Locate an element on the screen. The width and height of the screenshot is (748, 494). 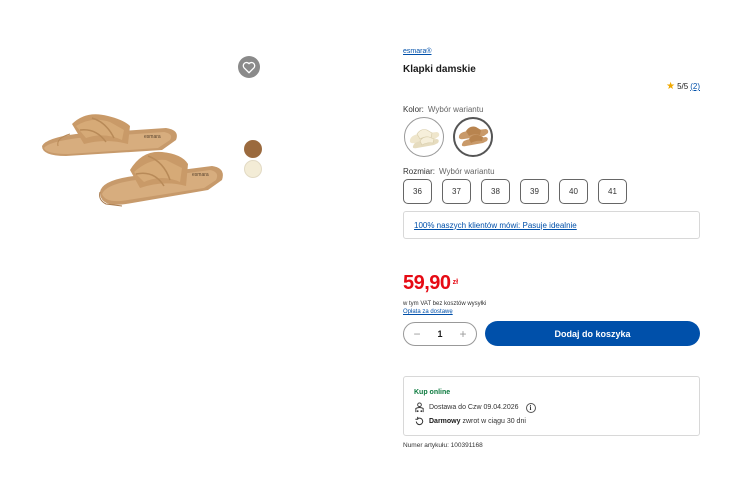
article-number: Numer artykułu: 100391168 is located at coordinates (443, 445).